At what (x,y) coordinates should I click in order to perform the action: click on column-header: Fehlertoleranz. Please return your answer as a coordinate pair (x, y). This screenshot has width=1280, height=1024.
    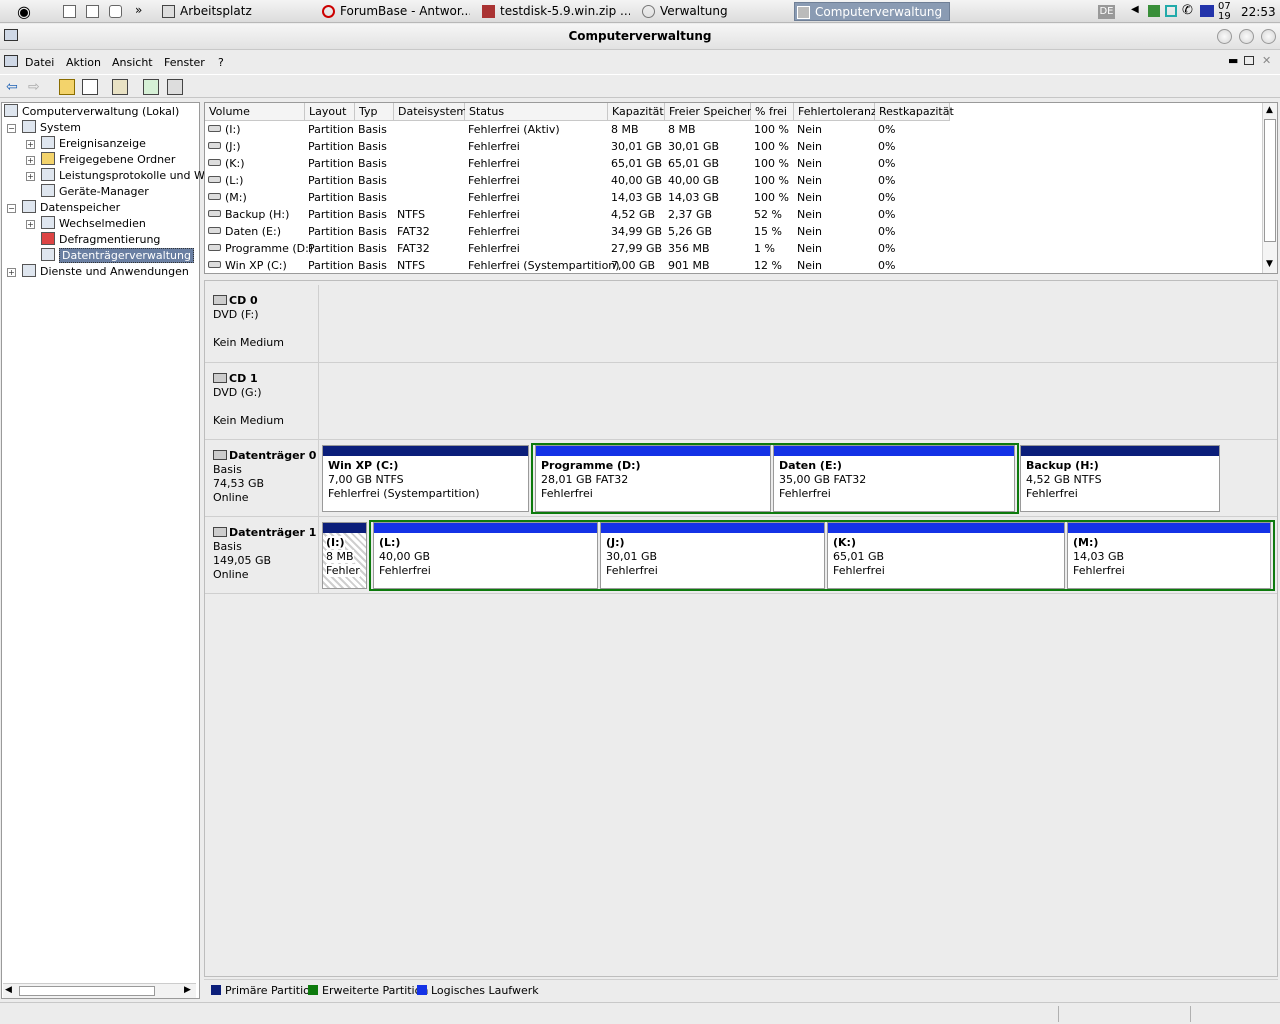
    Looking at the image, I should click on (835, 112).